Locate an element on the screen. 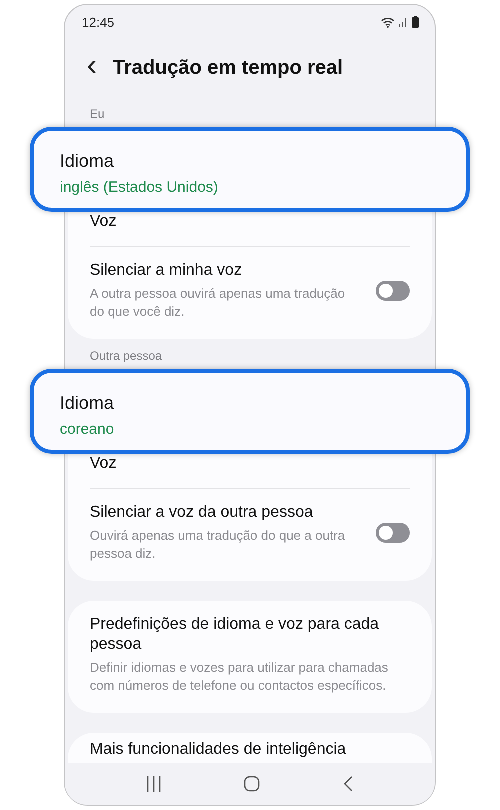  settings-row: Predefinições de idioma e voz para cada pessoa Definir idiomas e vozes para utilizar para chamadas com números de telefone ou contactos específicos. is located at coordinates (250, 657).